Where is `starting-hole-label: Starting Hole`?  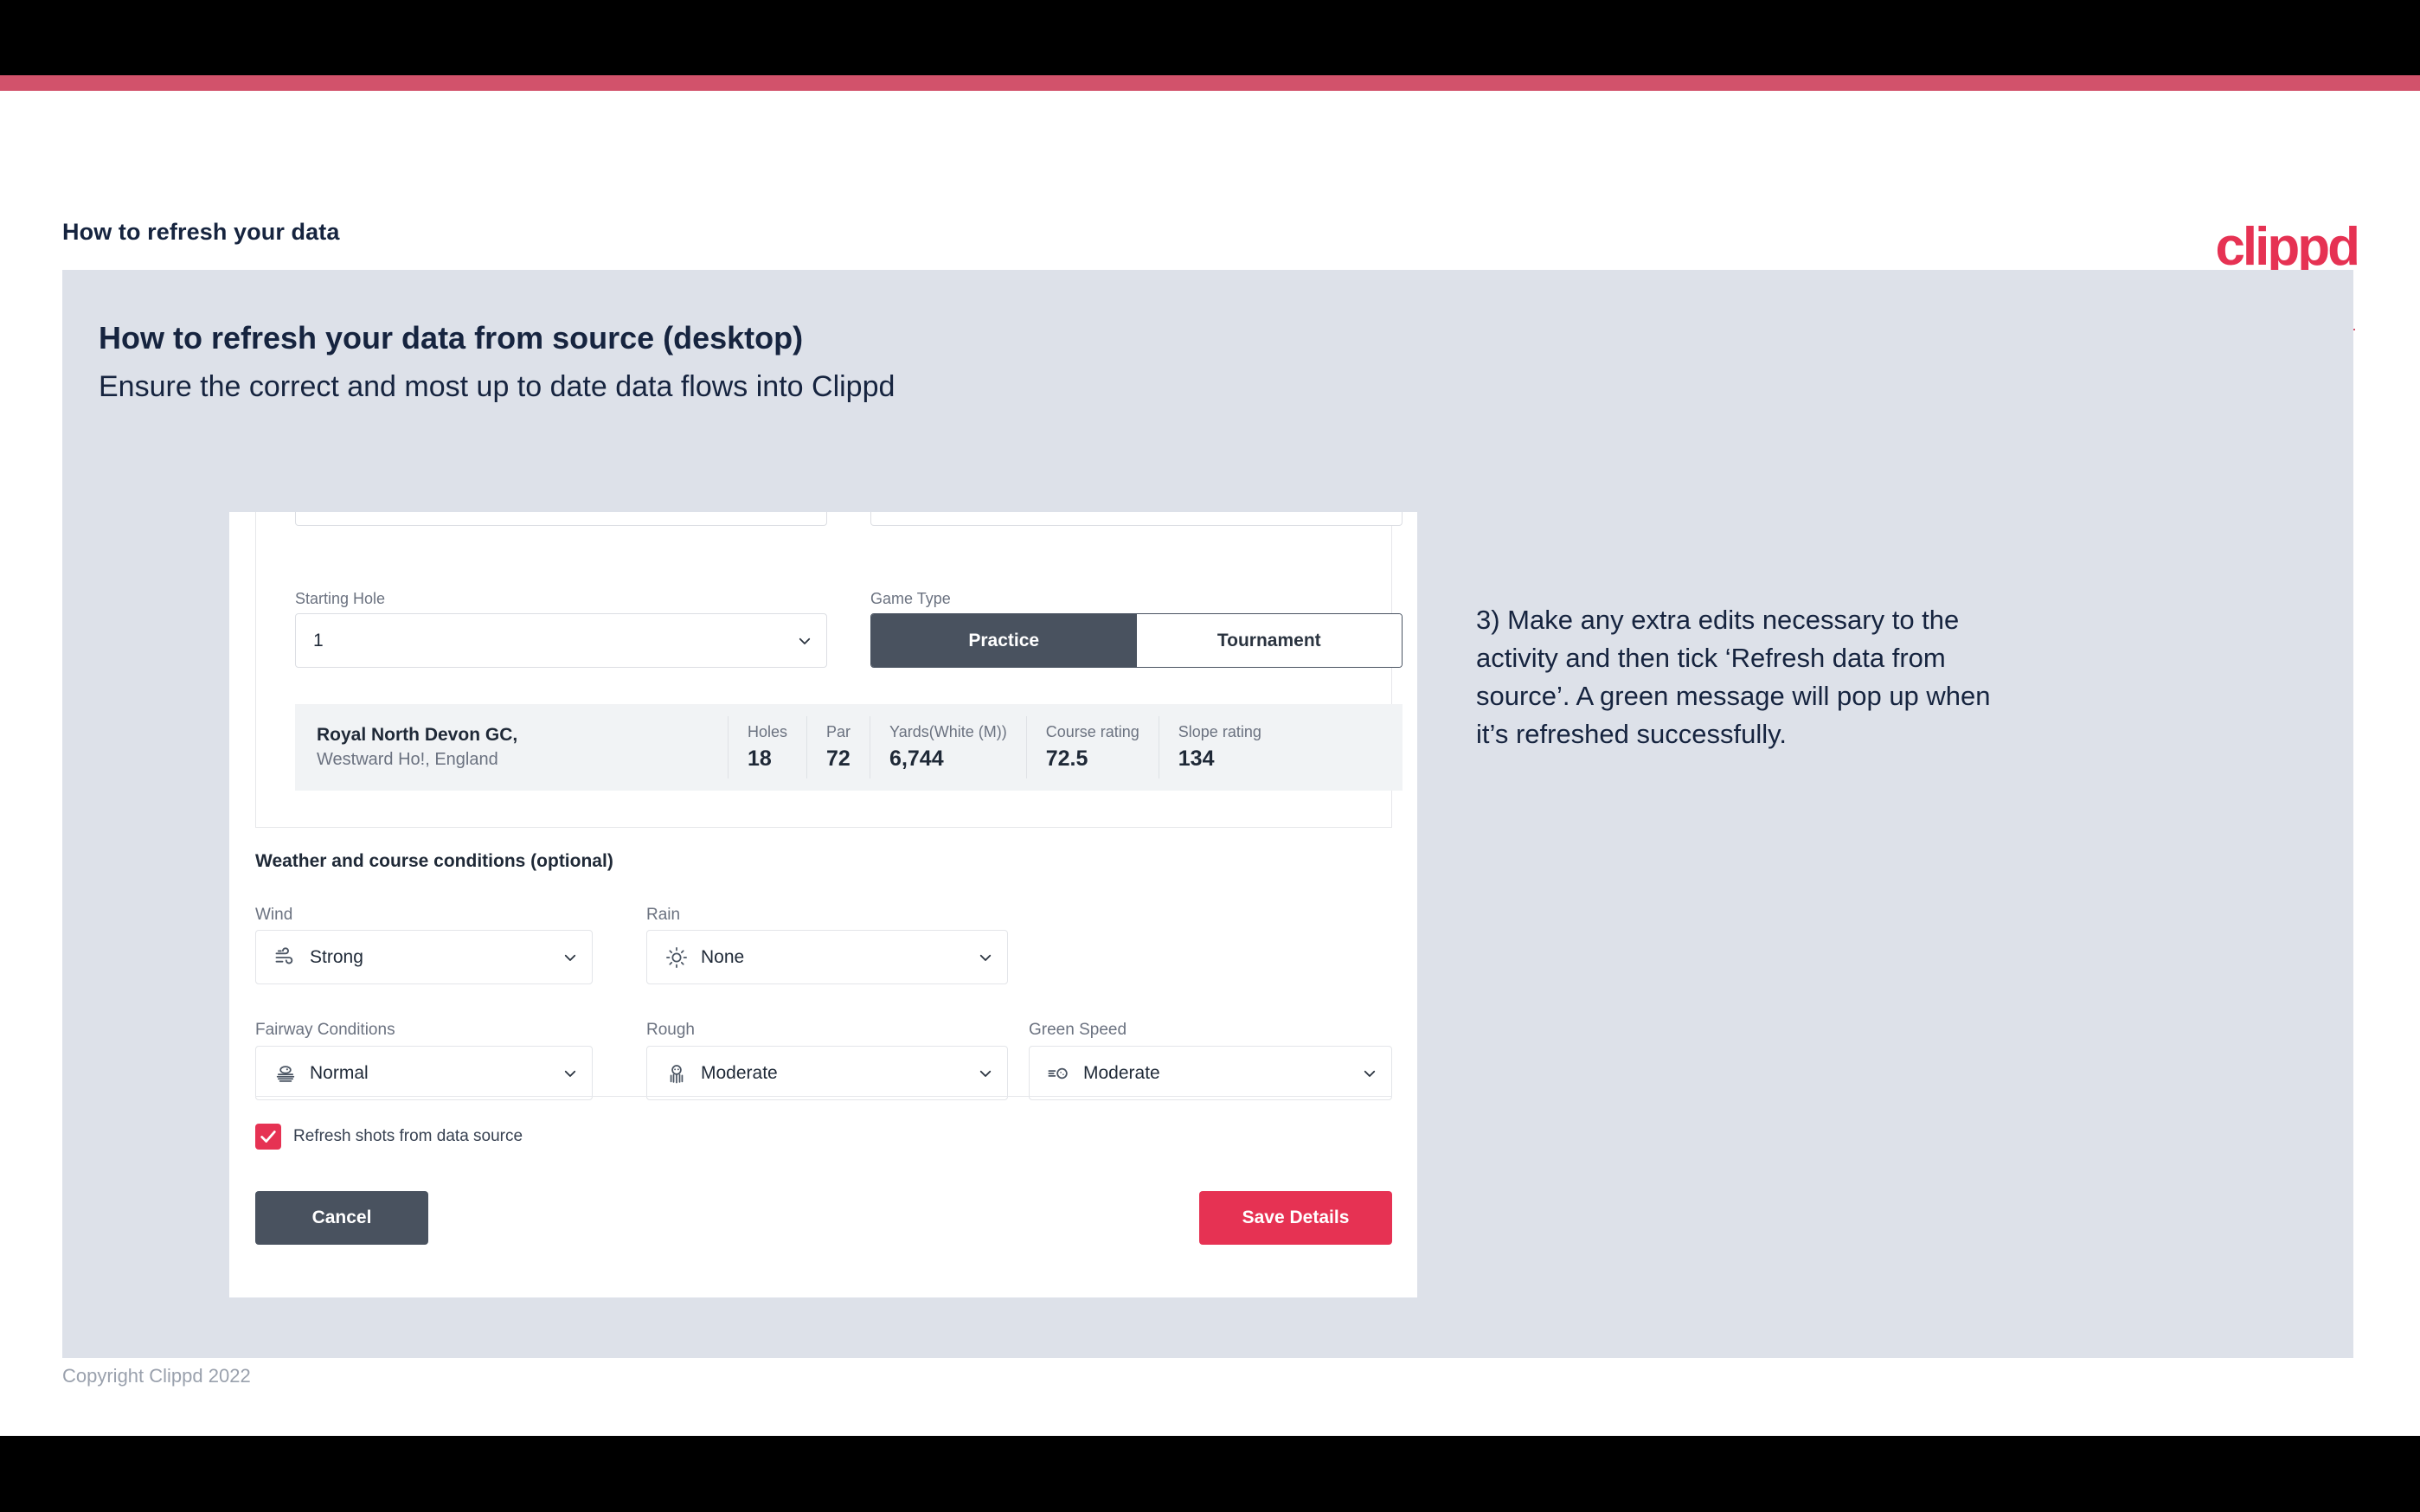
starting-hole-label: Starting Hole is located at coordinates (340, 598).